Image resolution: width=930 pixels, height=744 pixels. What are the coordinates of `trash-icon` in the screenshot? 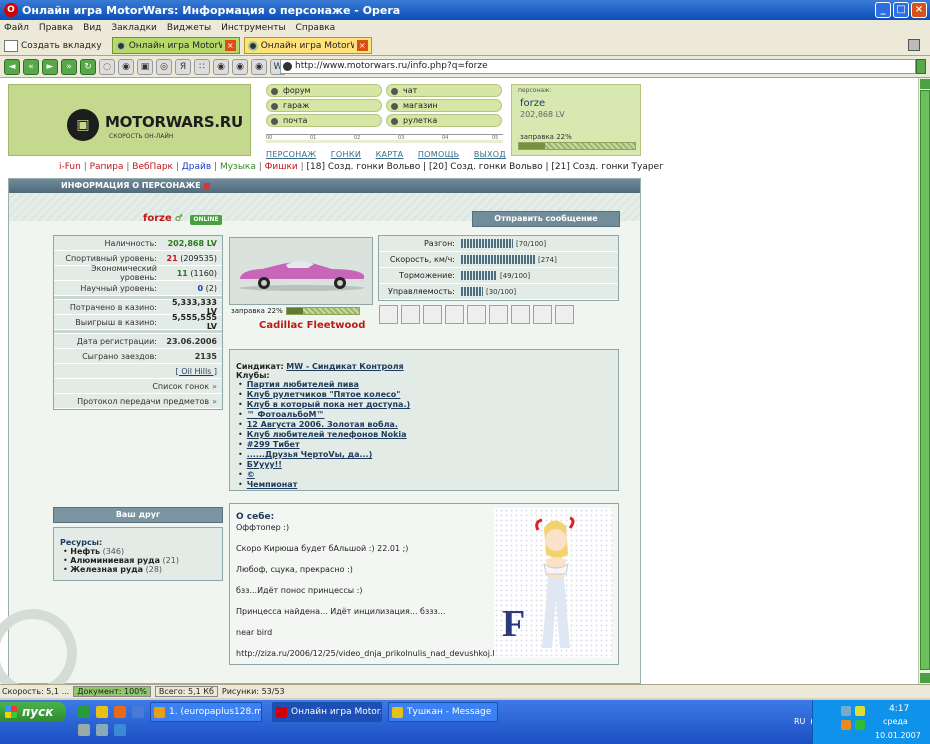 It's located at (914, 45).